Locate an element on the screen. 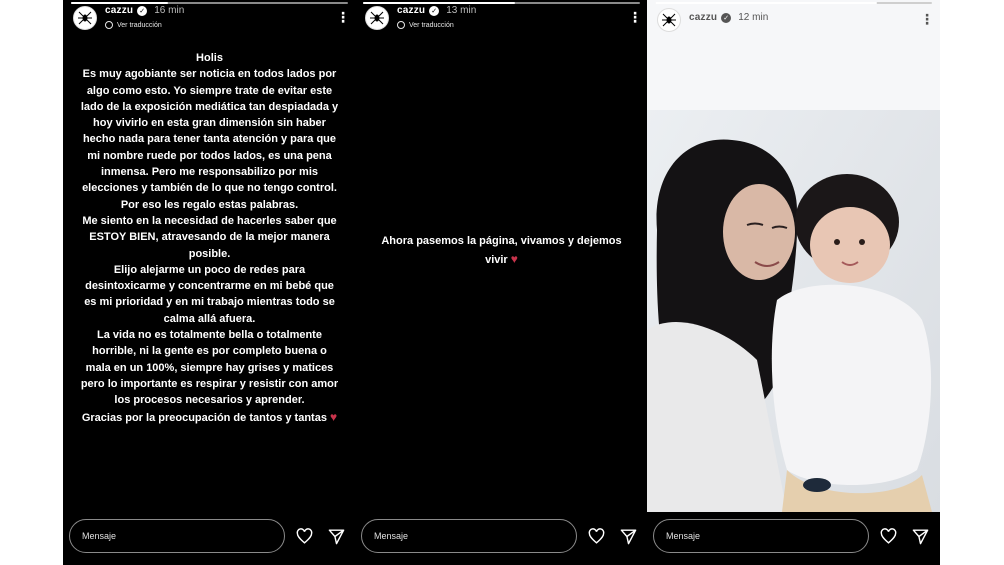  story-header: cazzu ✓ 13 min Ver traducción ⋮ is located at coordinates (503, 20).